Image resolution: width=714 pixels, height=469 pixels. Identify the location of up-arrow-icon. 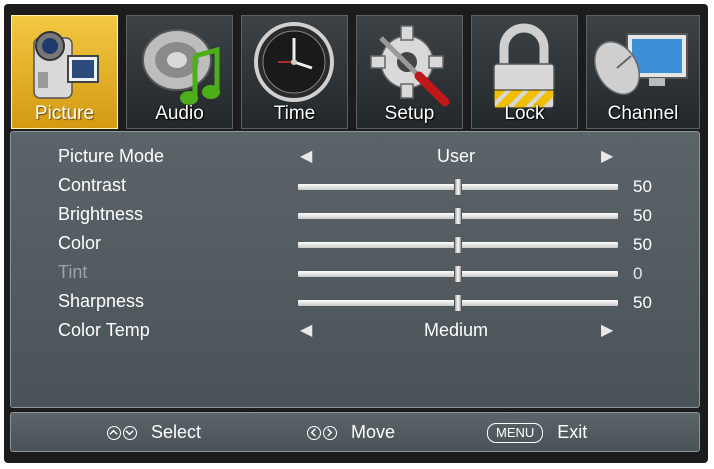
(114, 432).